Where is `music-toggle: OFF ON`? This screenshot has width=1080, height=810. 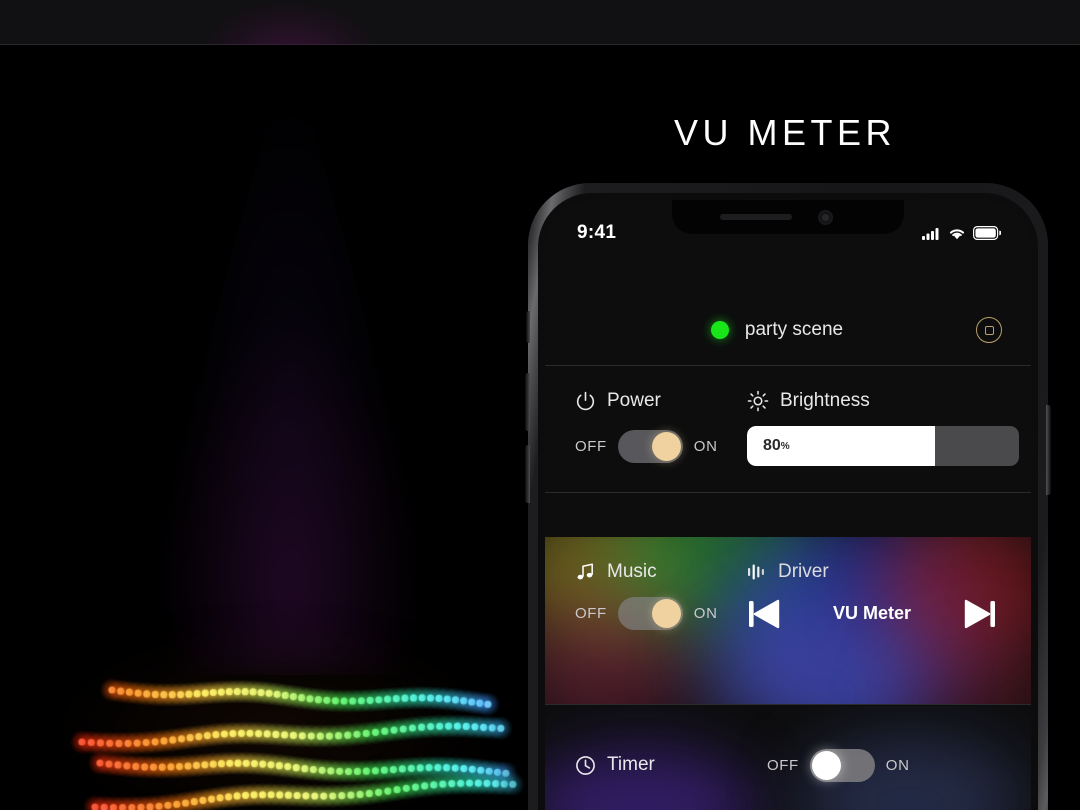 music-toggle: OFF ON is located at coordinates (656, 613).